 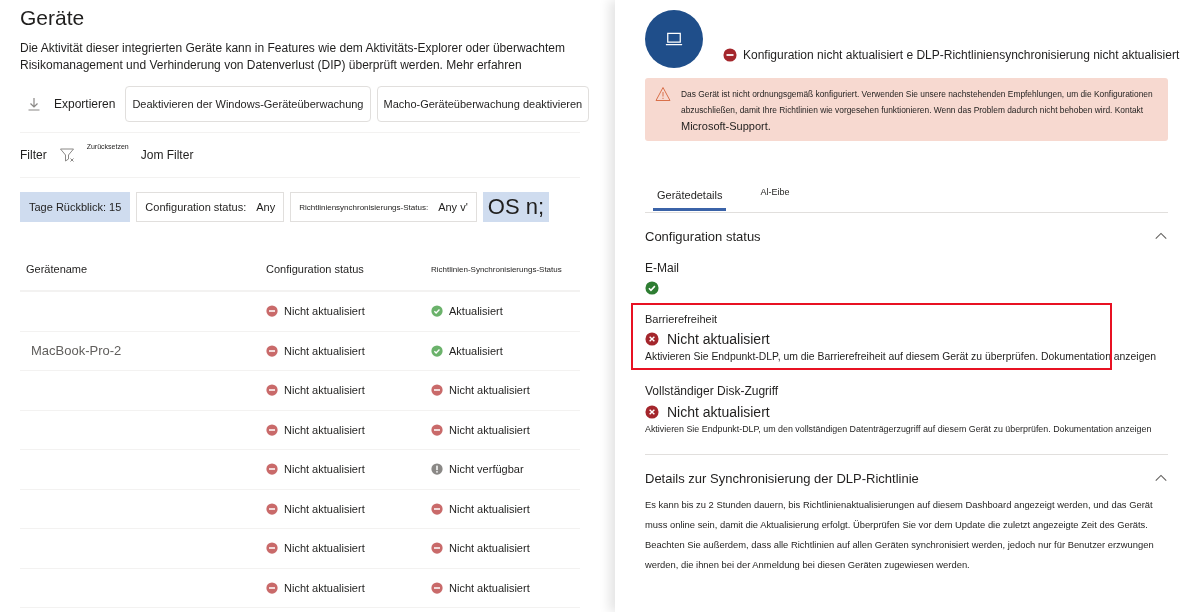 What do you see at coordinates (690, 196) in the screenshot?
I see `tab: Gerätedetails` at bounding box center [690, 196].